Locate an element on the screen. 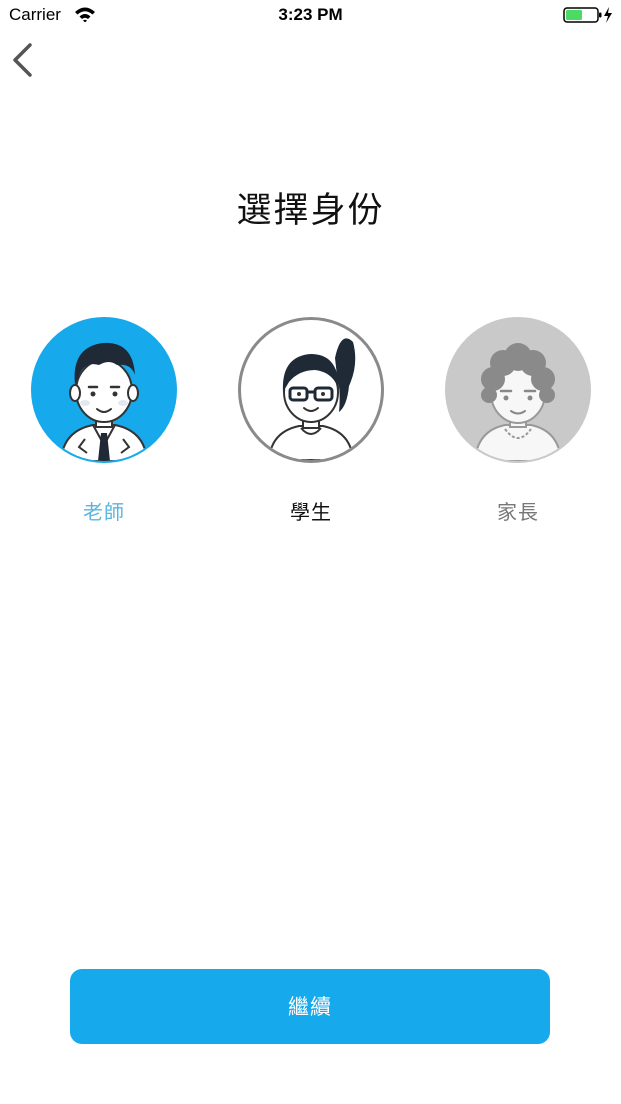 The image size is (621, 1104). back-button is located at coordinates (25, 60).